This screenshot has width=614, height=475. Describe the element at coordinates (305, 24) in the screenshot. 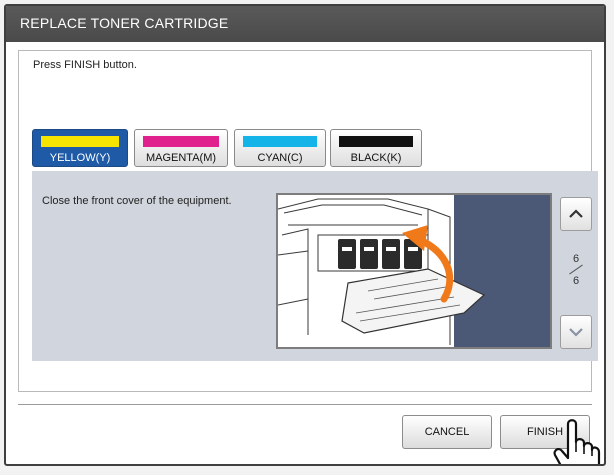

I see `title-bar: REPLACE TONER CARTRIDGE` at that location.